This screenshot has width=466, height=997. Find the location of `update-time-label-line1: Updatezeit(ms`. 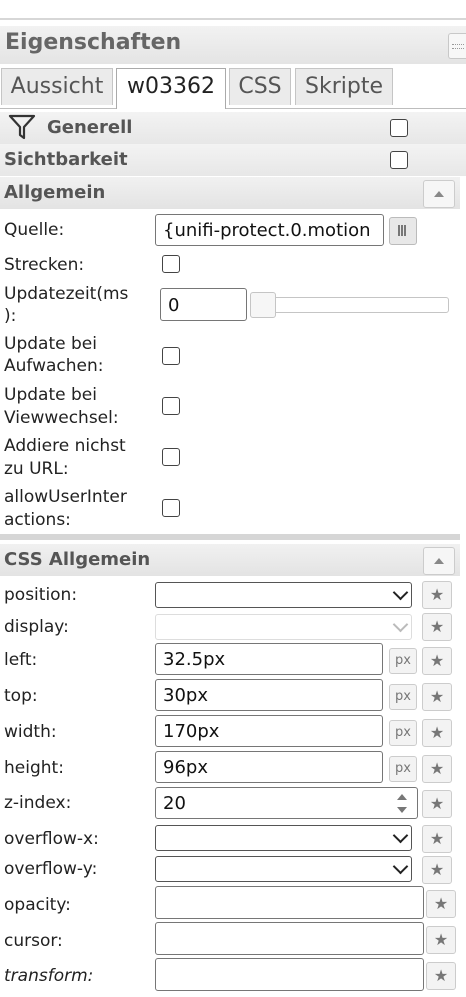

update-time-label-line1: Updatezeit(ms is located at coordinates (66, 294).